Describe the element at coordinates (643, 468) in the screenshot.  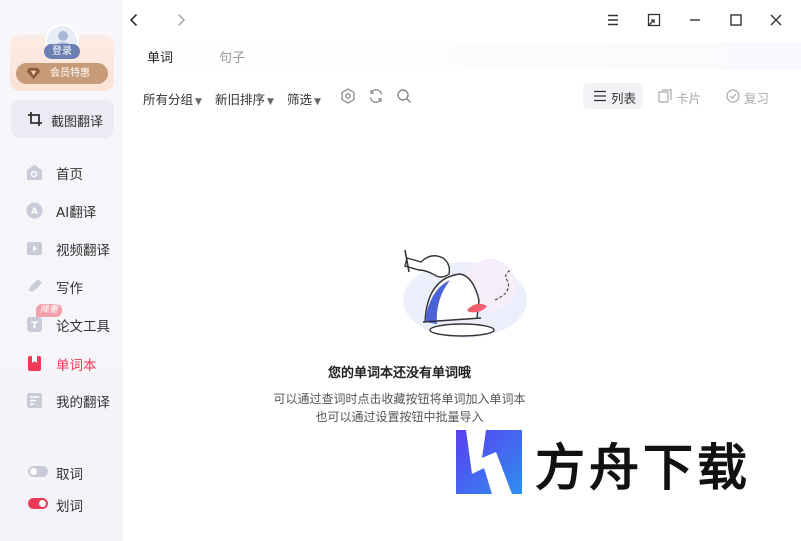
I see `watermark-text: 方舟下载` at that location.